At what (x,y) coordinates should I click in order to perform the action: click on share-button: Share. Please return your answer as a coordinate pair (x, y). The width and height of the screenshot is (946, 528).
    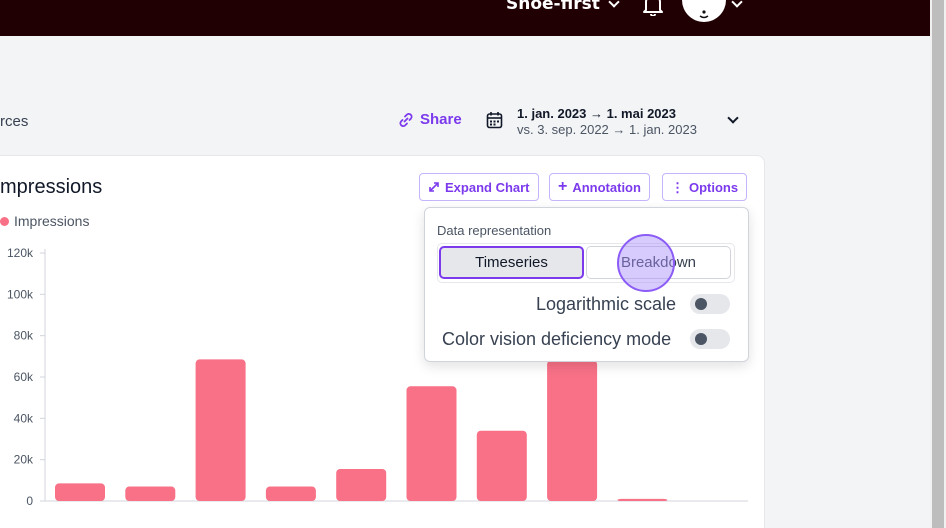
    Looking at the image, I should click on (430, 119).